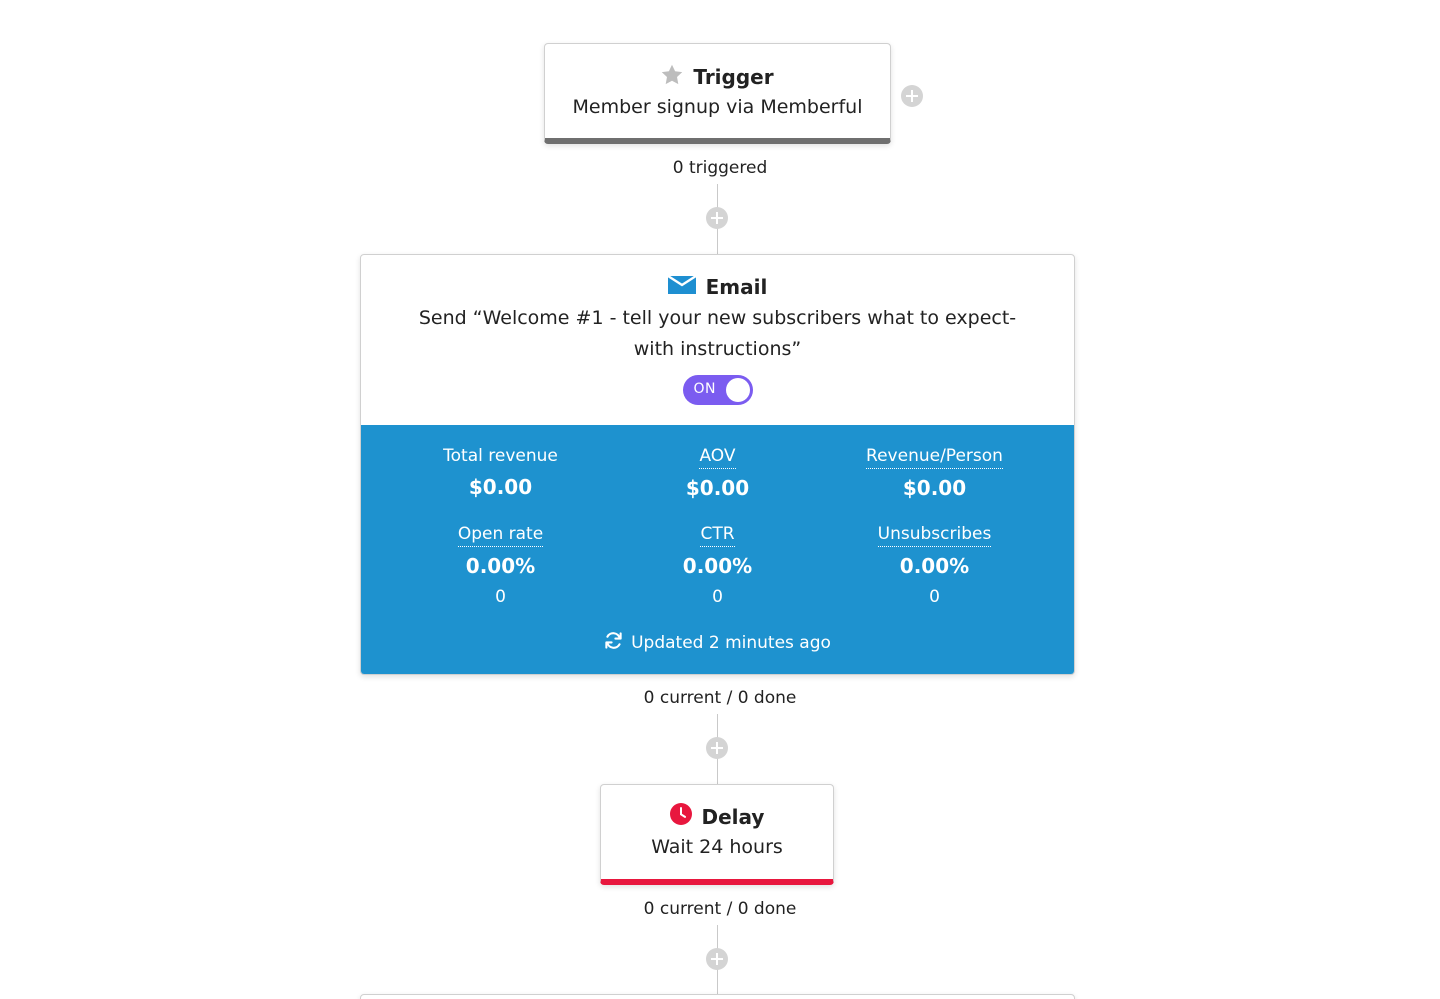 This screenshot has width=1440, height=999. Describe the element at coordinates (717, 93) in the screenshot. I see `trigger-card: Trigger Member signup via Memberful` at that location.